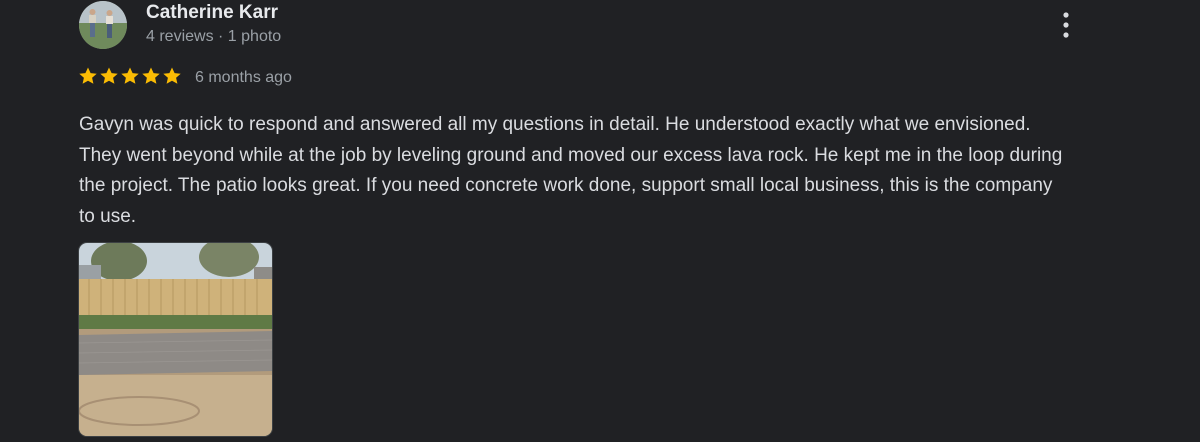 The height and width of the screenshot is (442, 1200). I want to click on star-rating, so click(130, 76).